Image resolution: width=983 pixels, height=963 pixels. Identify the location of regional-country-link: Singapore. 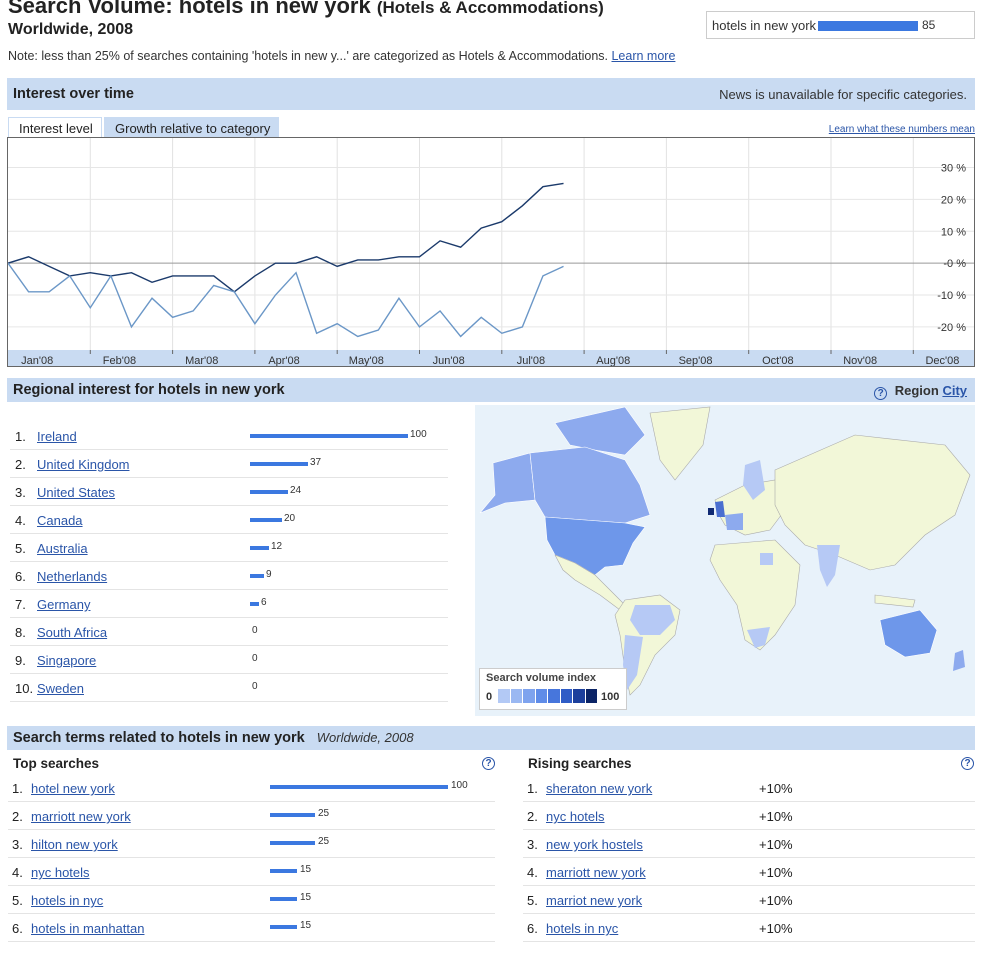
(66, 660).